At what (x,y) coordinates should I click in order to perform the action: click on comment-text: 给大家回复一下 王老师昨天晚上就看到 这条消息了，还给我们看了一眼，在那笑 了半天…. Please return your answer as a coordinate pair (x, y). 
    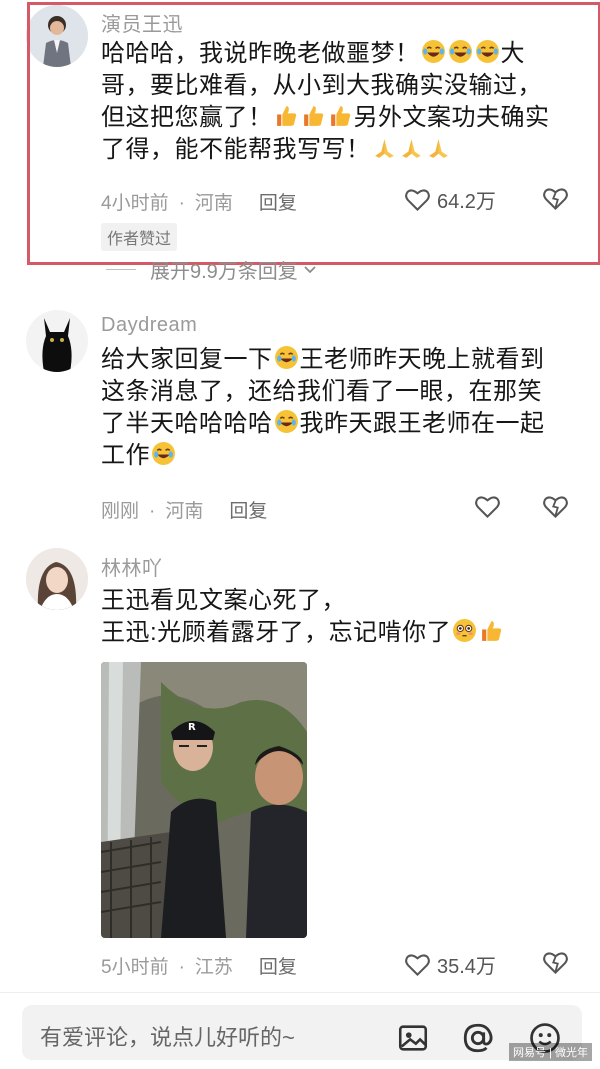
    Looking at the image, I should click on (323, 407).